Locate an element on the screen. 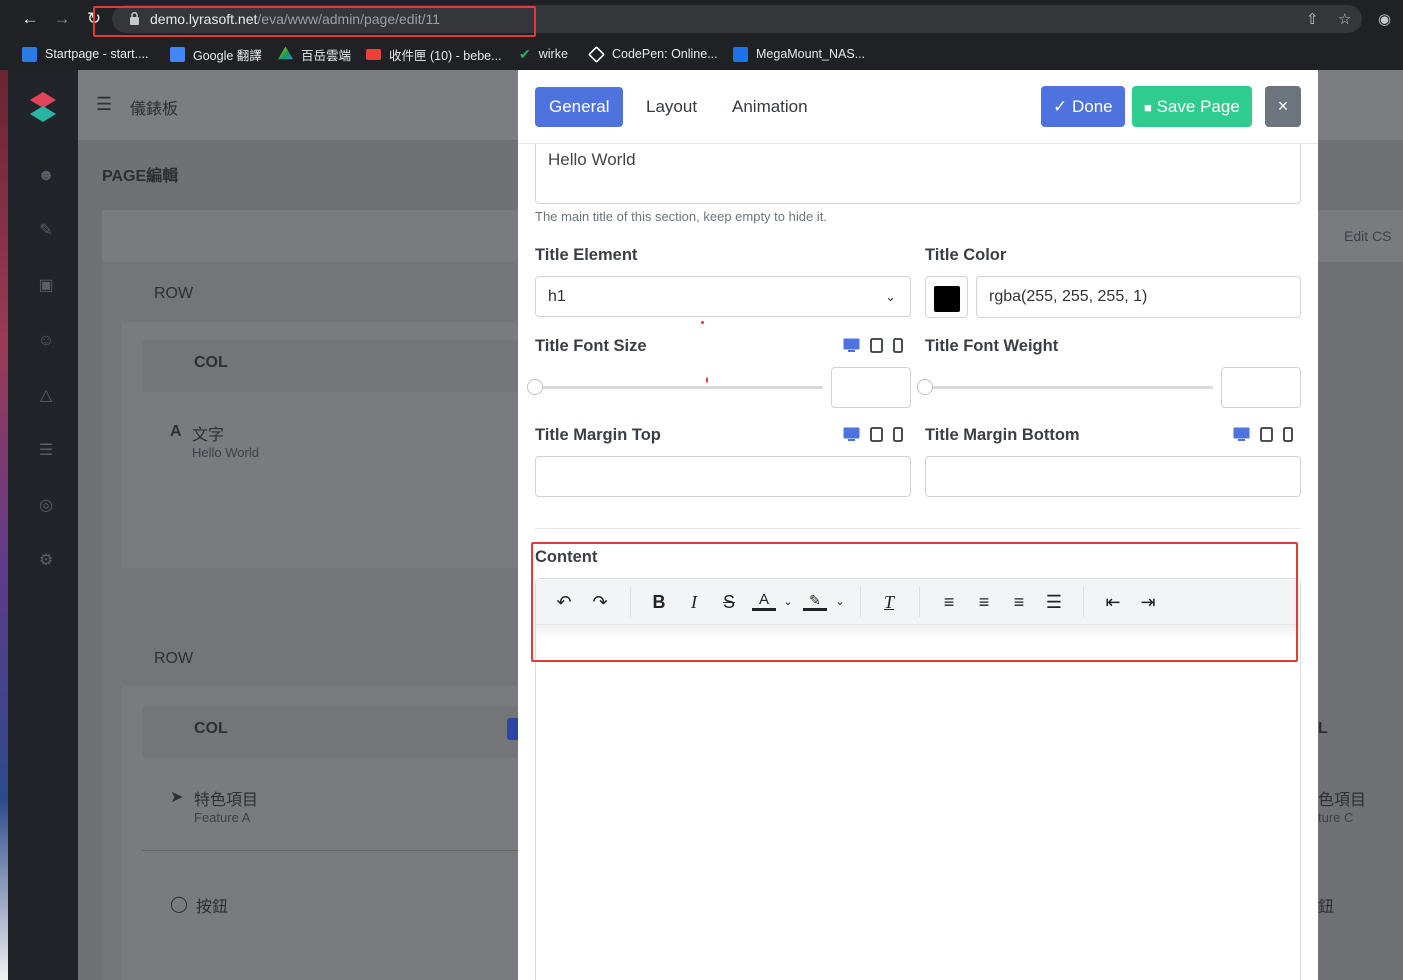 The height and width of the screenshot is (980, 1403). title-color-label: Title Color is located at coordinates (966, 255).